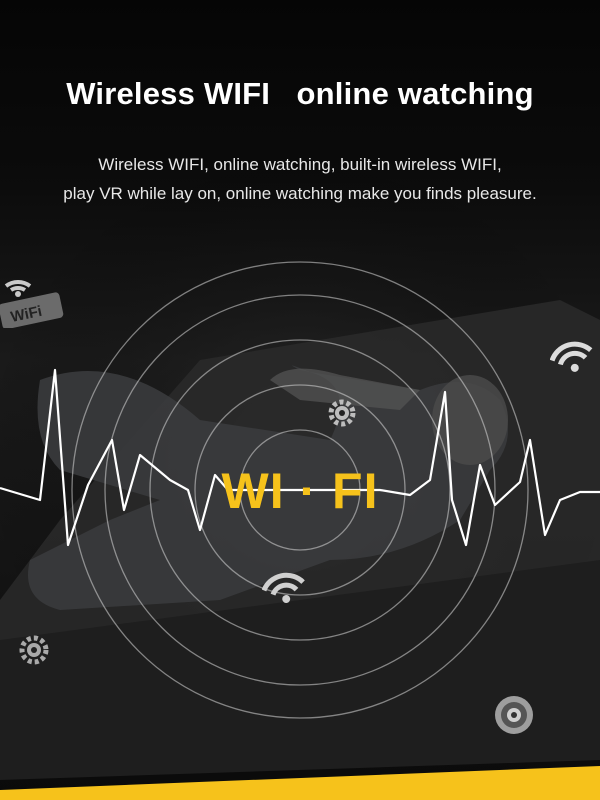 The width and height of the screenshot is (600, 800). What do you see at coordinates (514, 715) in the screenshot?
I see `speaker-icon` at bounding box center [514, 715].